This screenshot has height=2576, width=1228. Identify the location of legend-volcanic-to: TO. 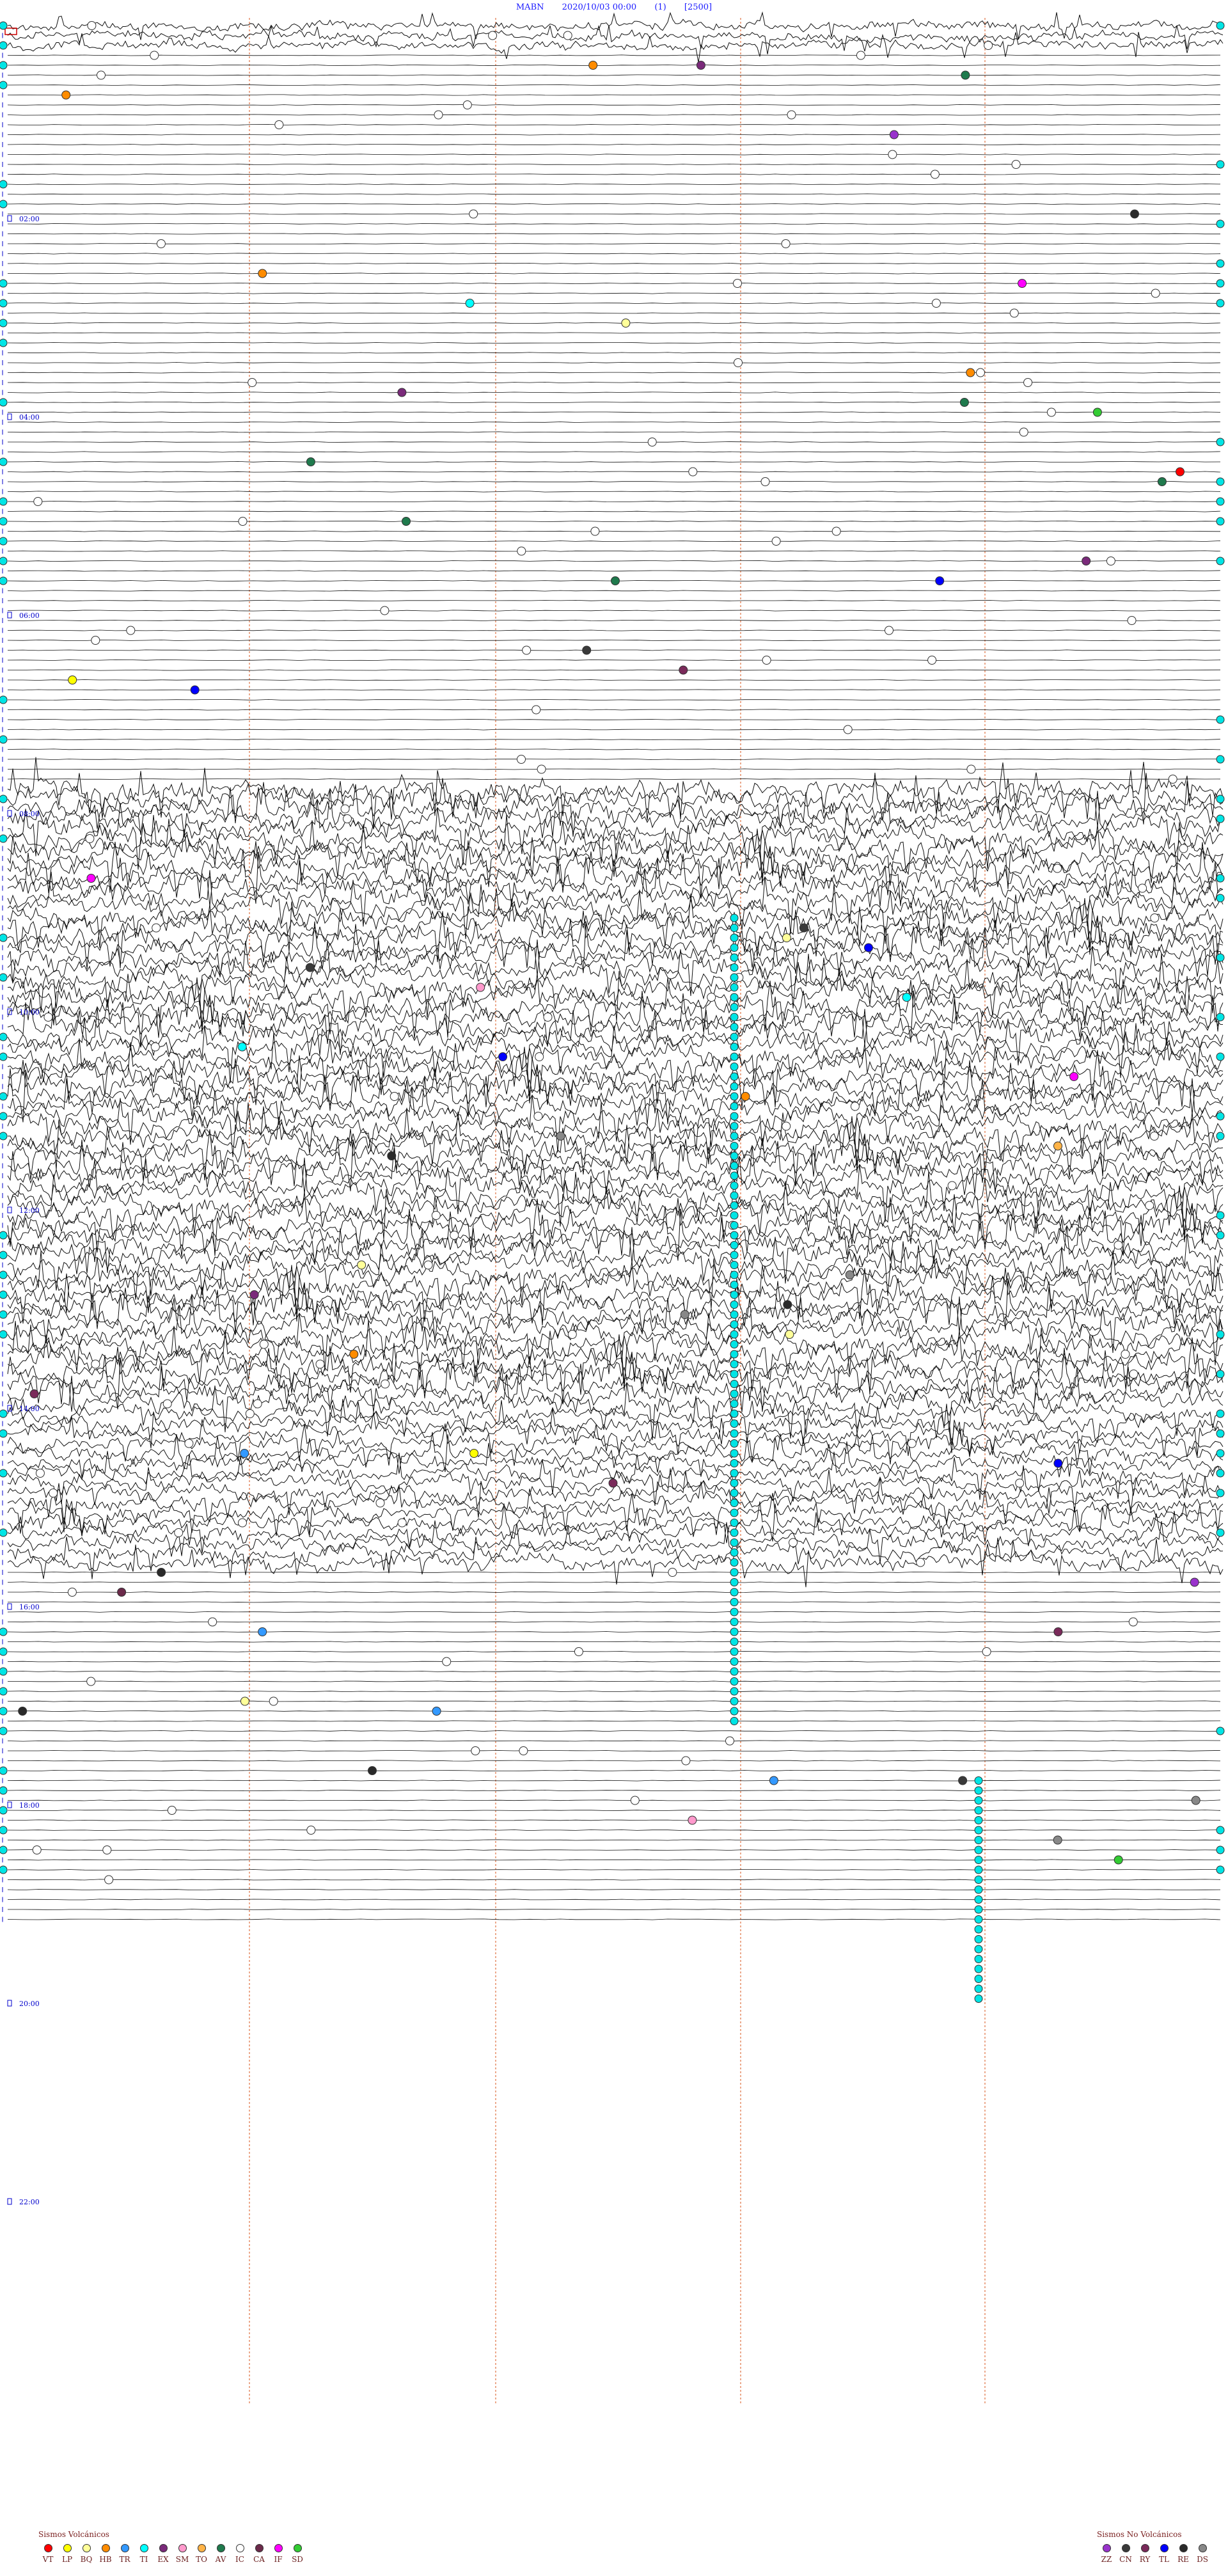
(201, 2554).